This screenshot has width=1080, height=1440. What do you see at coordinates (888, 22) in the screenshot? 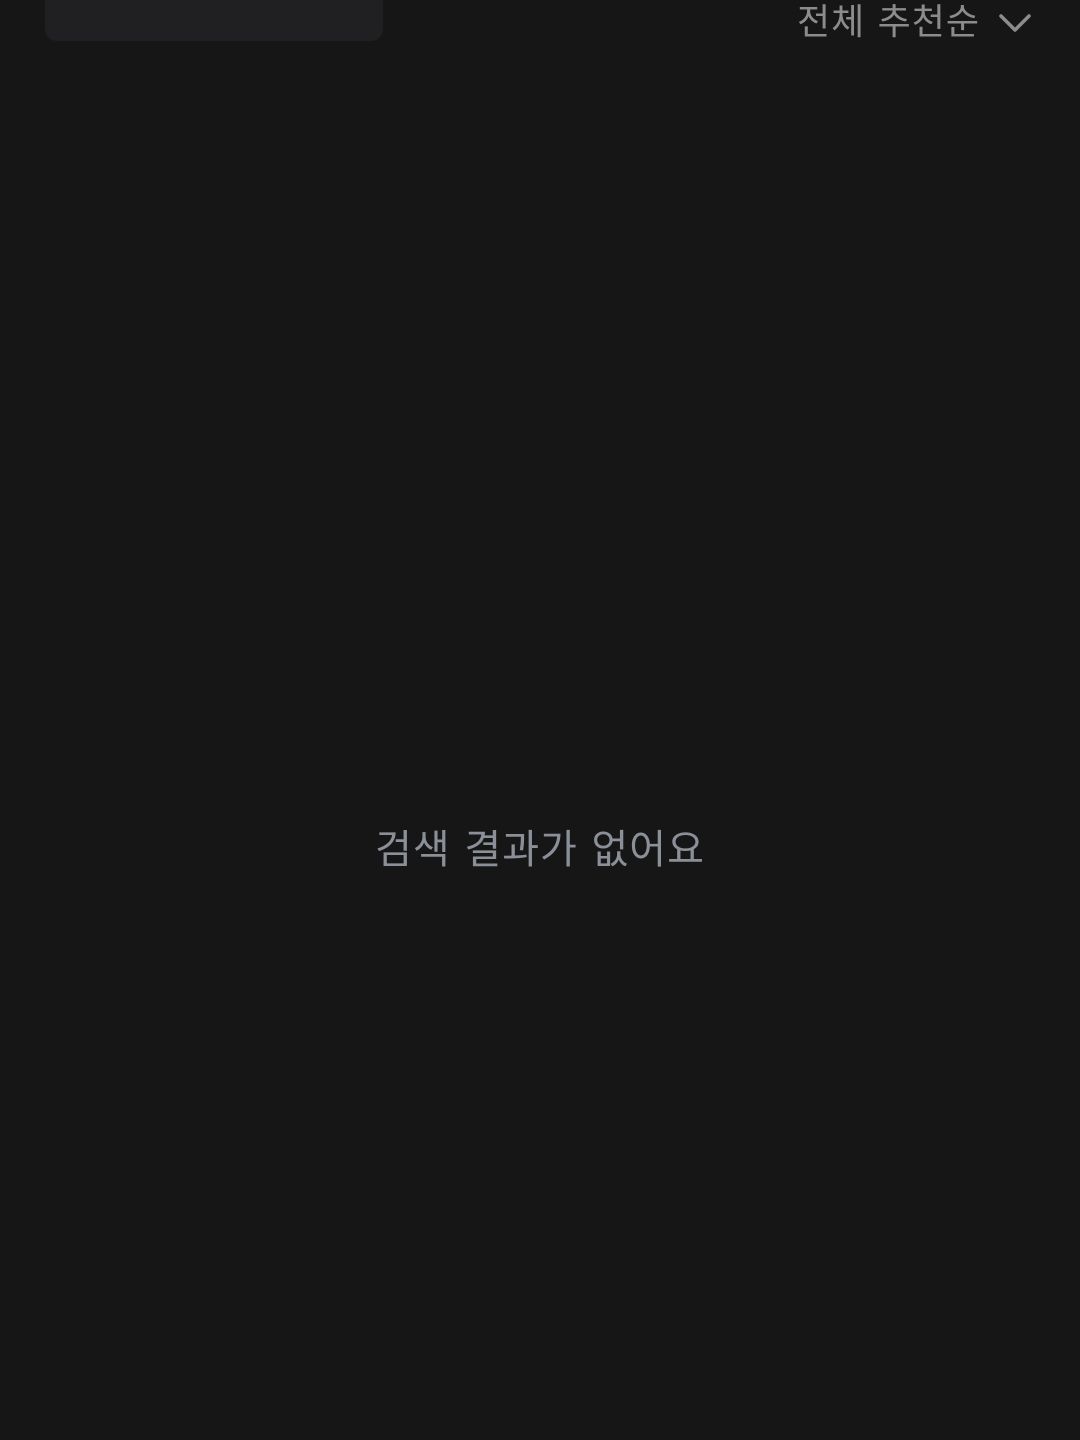
I see `sort-dropdown-label: 전체 추천순` at bounding box center [888, 22].